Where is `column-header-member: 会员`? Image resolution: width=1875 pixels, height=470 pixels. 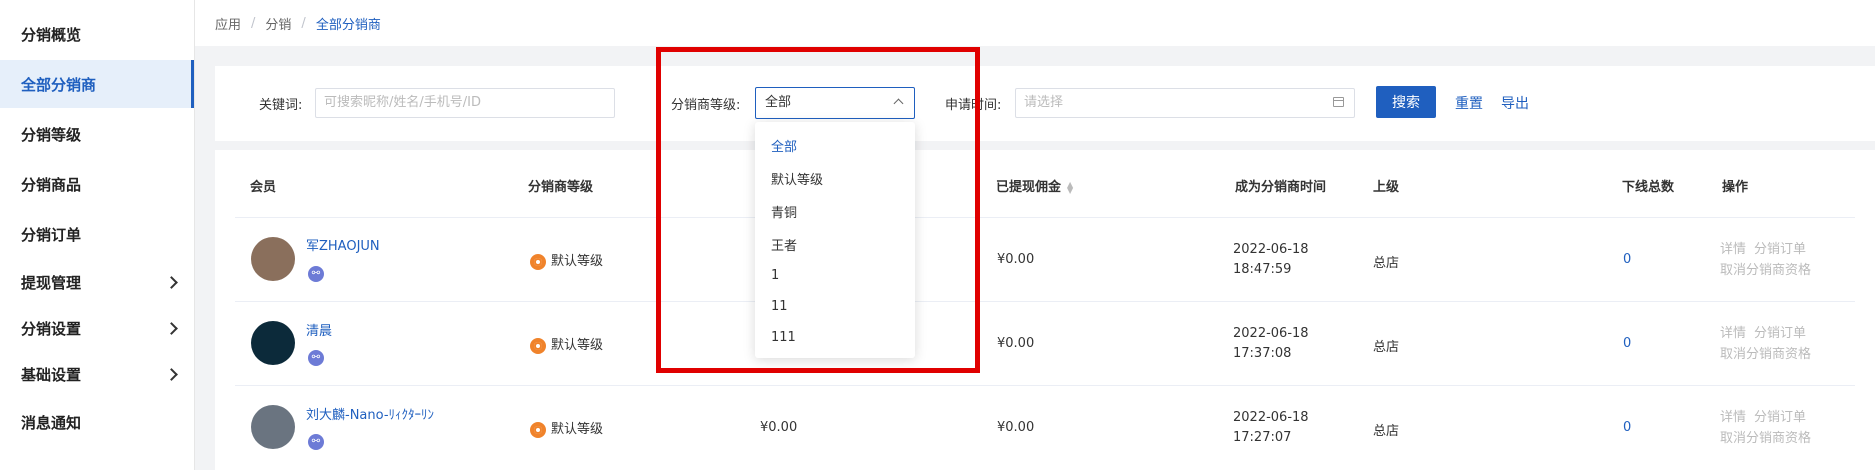 column-header-member: 会员 is located at coordinates (263, 187).